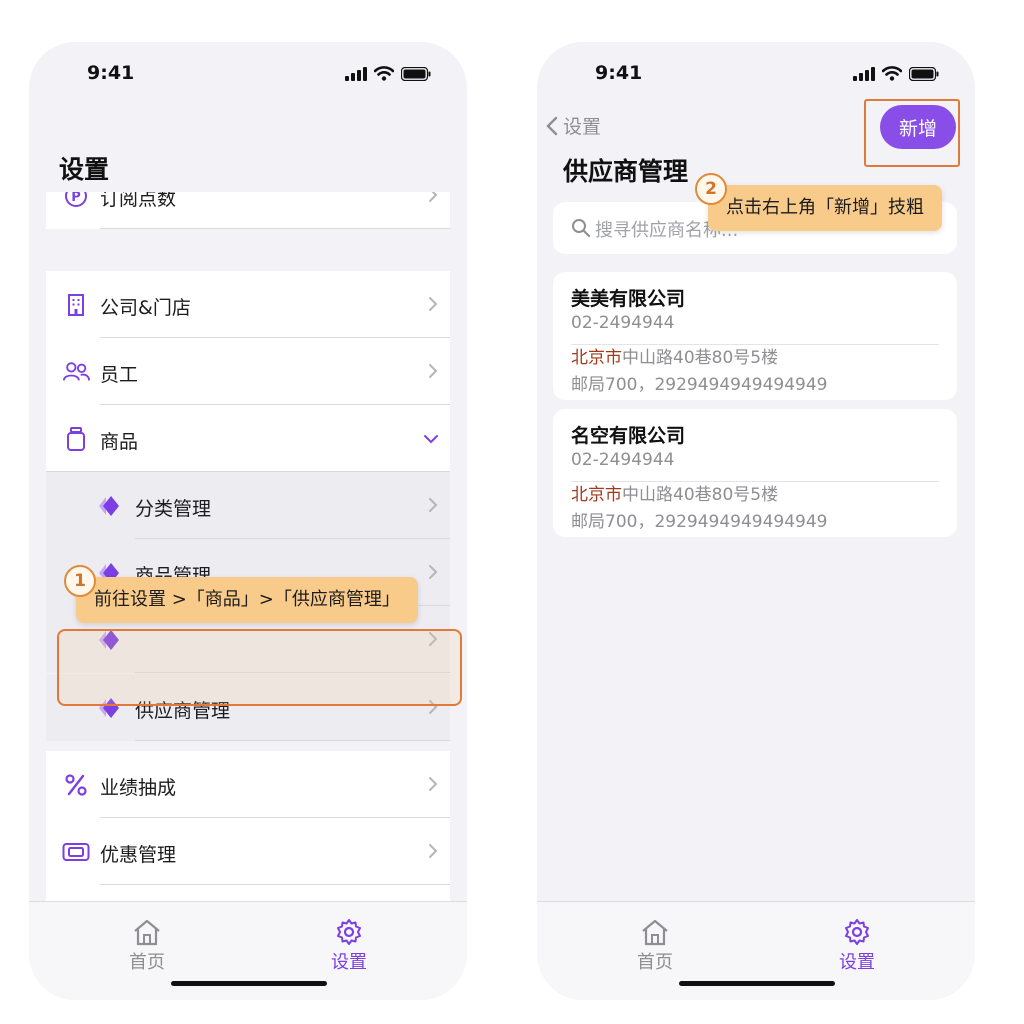  I want to click on supplier-row-highlight, so click(259, 667).